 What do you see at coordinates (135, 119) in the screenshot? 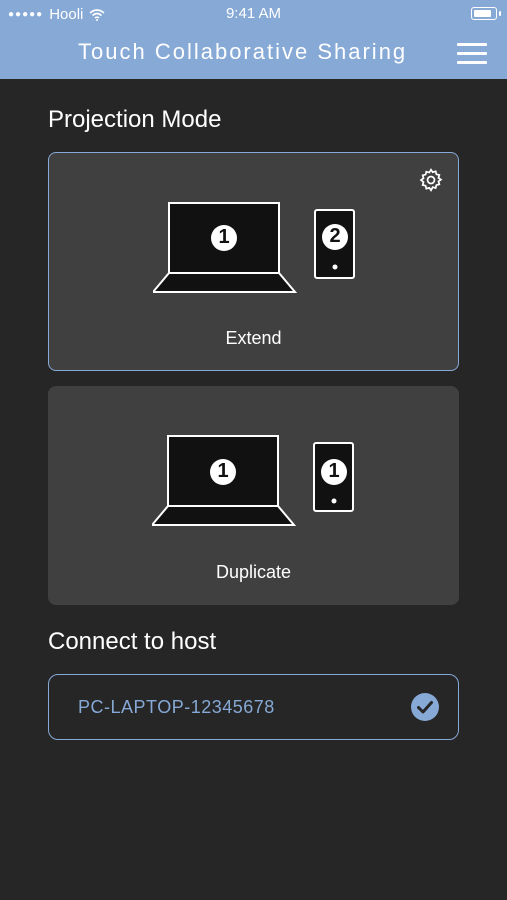
I see `projection-mode-title: Projection Mode` at bounding box center [135, 119].